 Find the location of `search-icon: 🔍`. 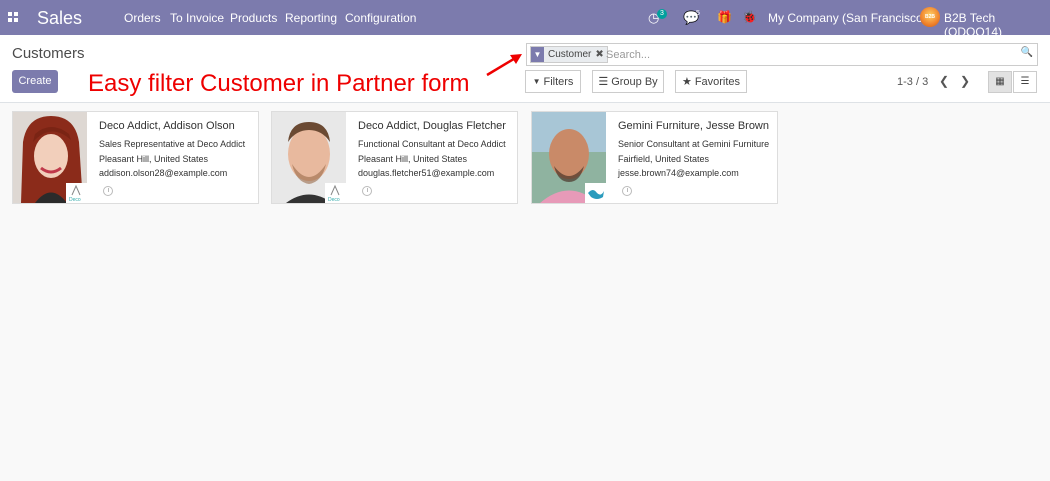

search-icon: 🔍 is located at coordinates (1027, 52).